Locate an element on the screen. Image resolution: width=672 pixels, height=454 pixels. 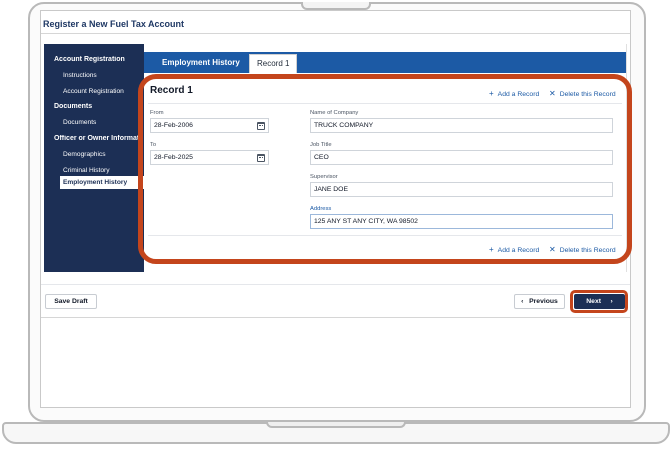
footer-divider is located at coordinates (335, 284).